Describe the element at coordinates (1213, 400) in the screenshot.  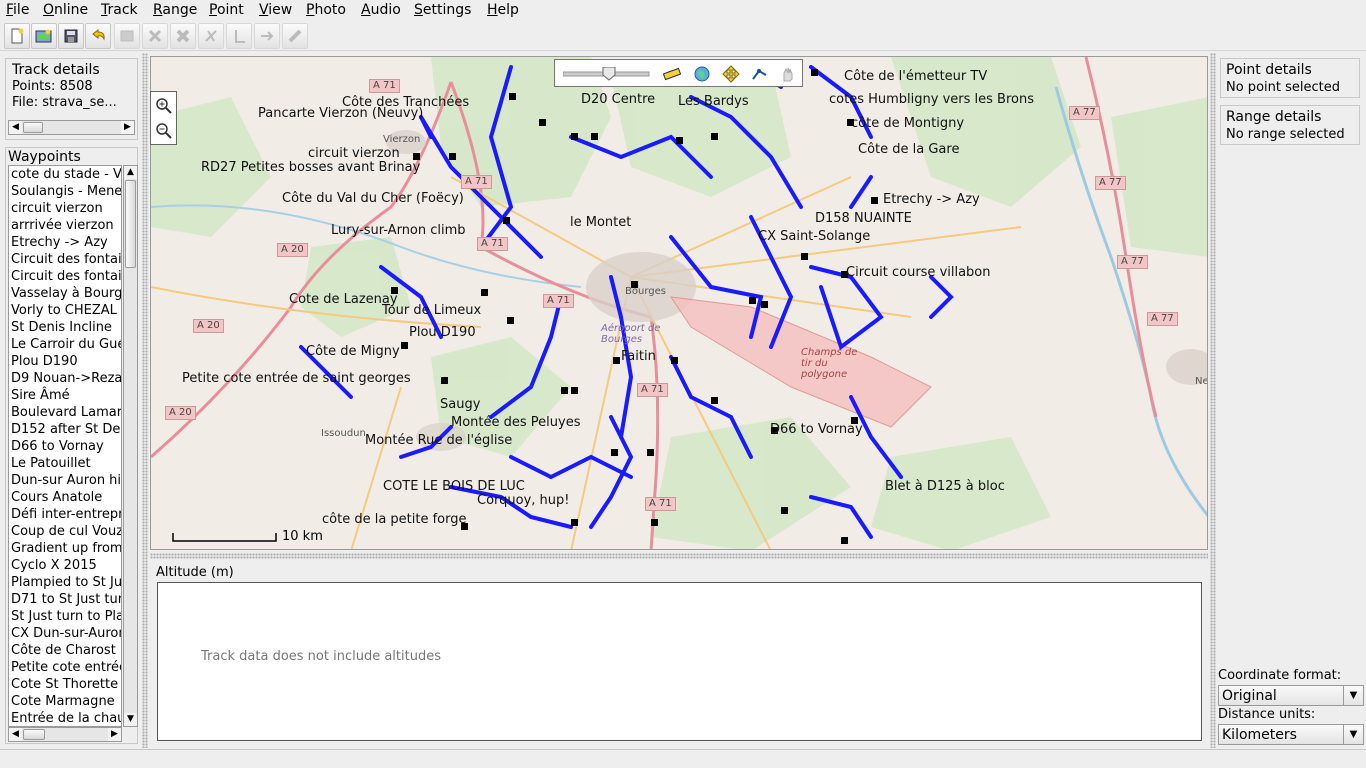
I see `right-splitter` at that location.